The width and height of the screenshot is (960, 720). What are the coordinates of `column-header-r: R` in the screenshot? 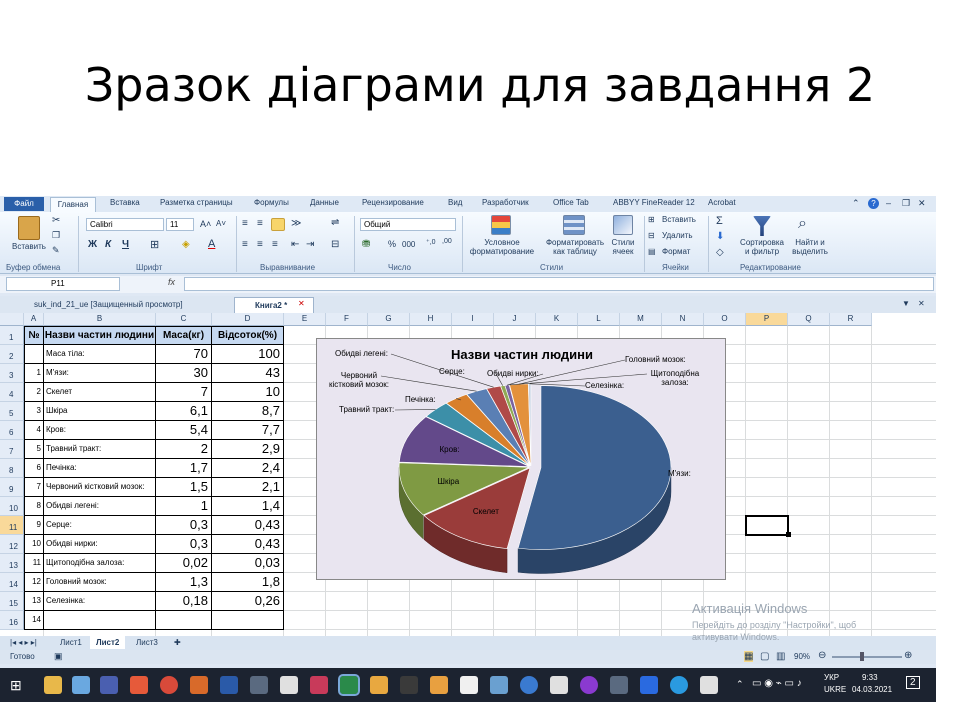 It's located at (851, 319).